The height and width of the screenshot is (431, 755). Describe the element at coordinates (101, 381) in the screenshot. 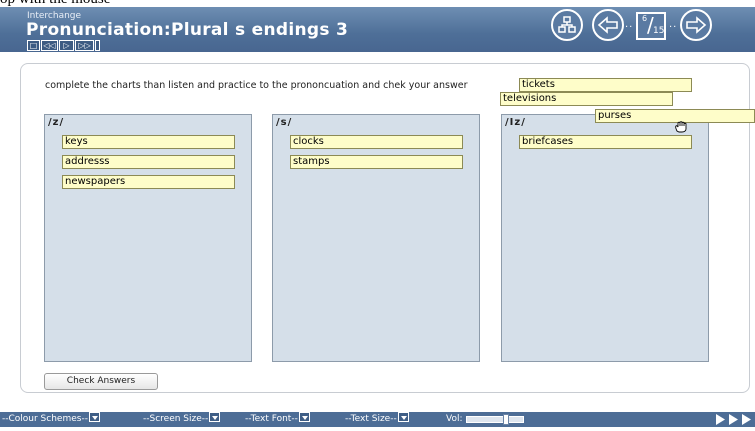

I see `check-answers-button: Check Answers` at that location.